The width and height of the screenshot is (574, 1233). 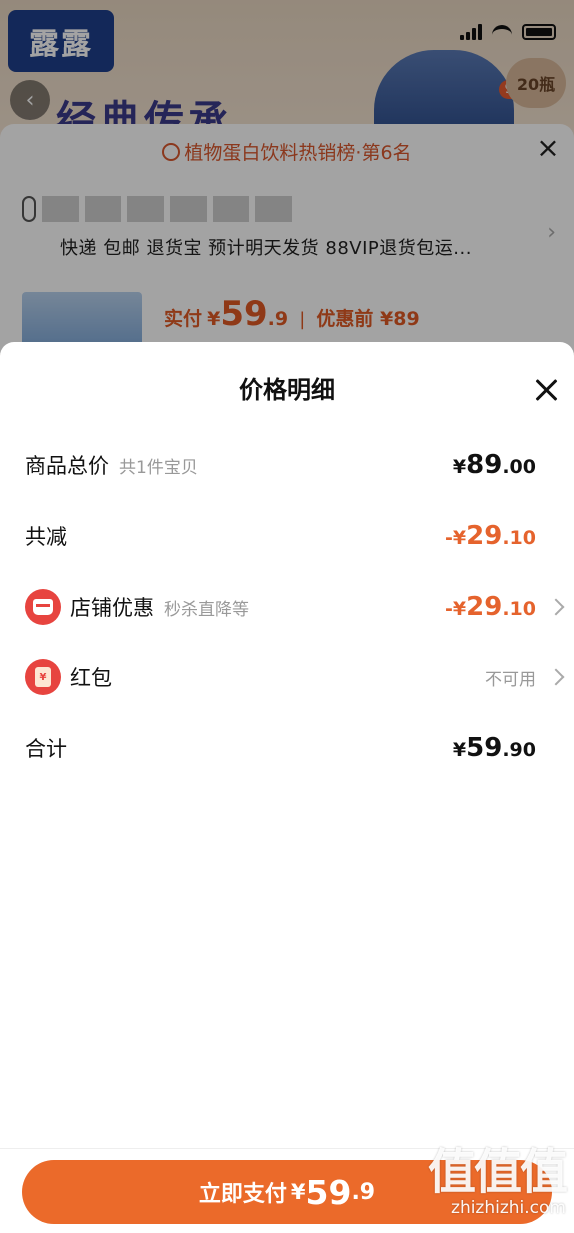 I want to click on close-icon, so click(x=546, y=390).